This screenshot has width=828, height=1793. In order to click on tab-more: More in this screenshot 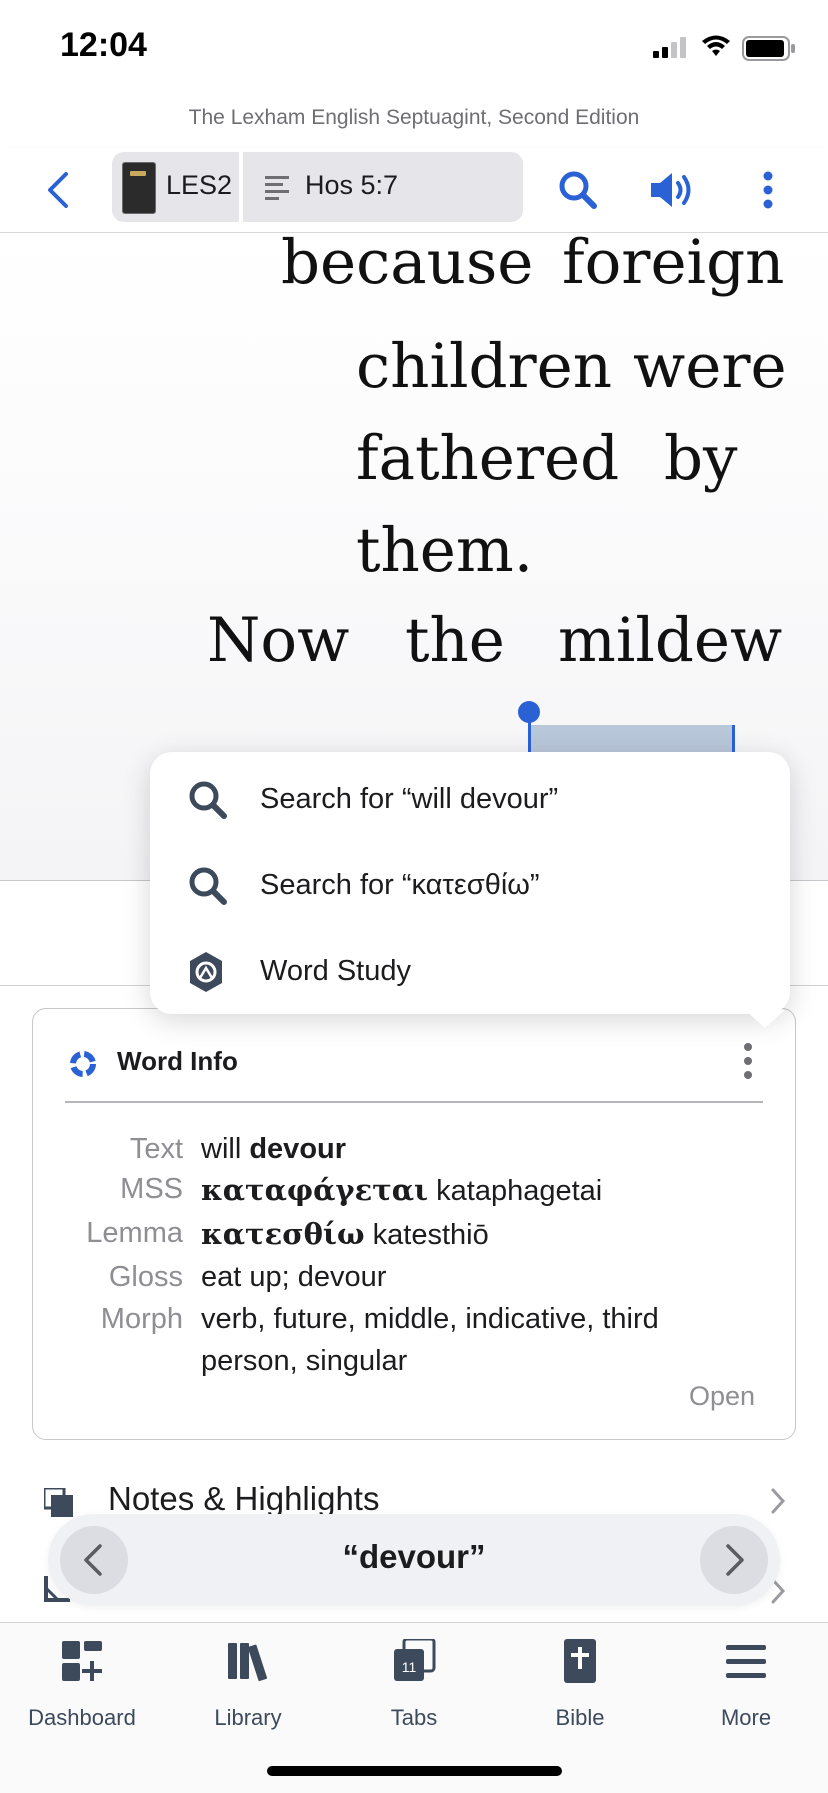, I will do `click(746, 1689)`.